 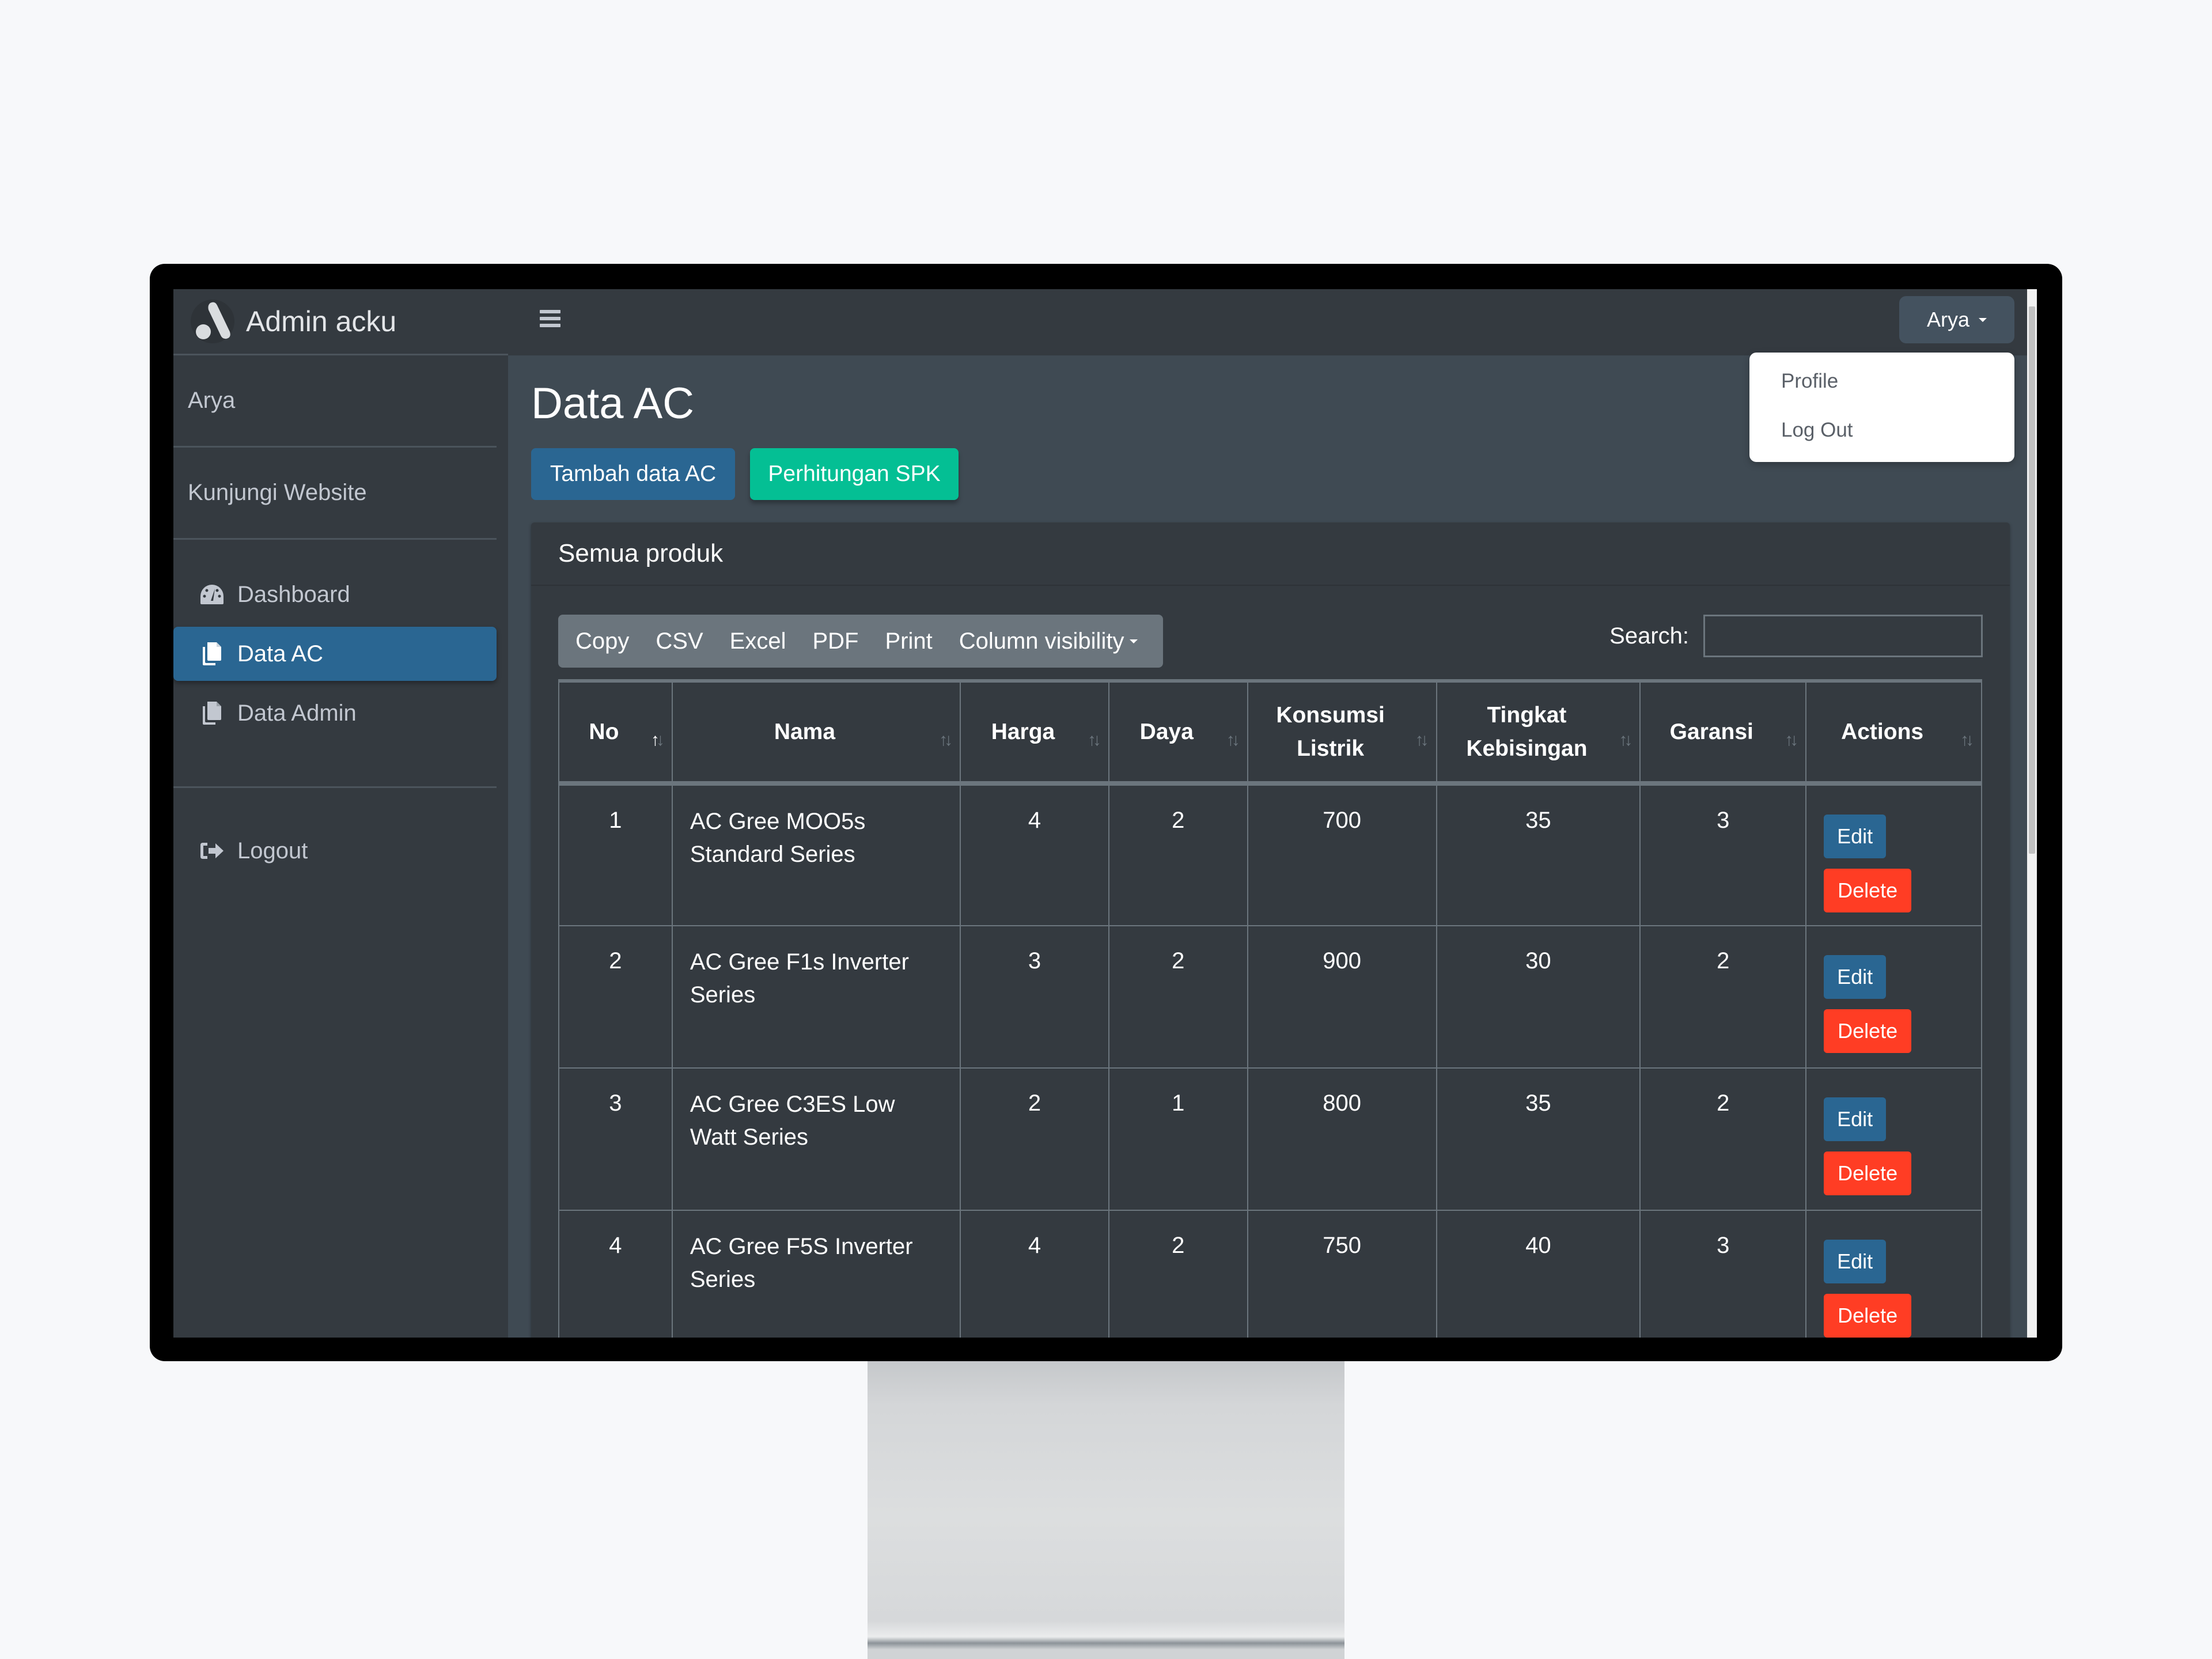 What do you see at coordinates (1649, 636) in the screenshot?
I see `search-label: Search:` at bounding box center [1649, 636].